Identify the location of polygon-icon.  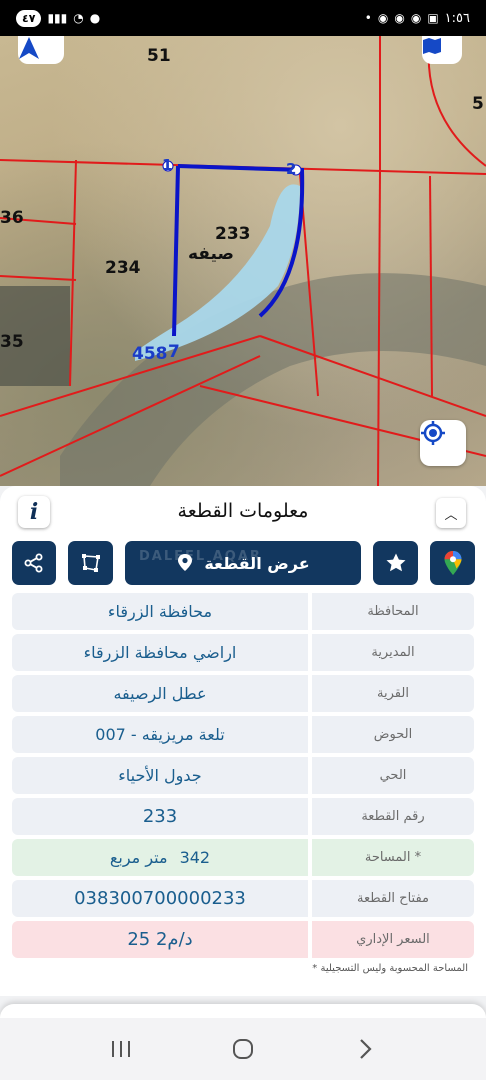
(90, 563).